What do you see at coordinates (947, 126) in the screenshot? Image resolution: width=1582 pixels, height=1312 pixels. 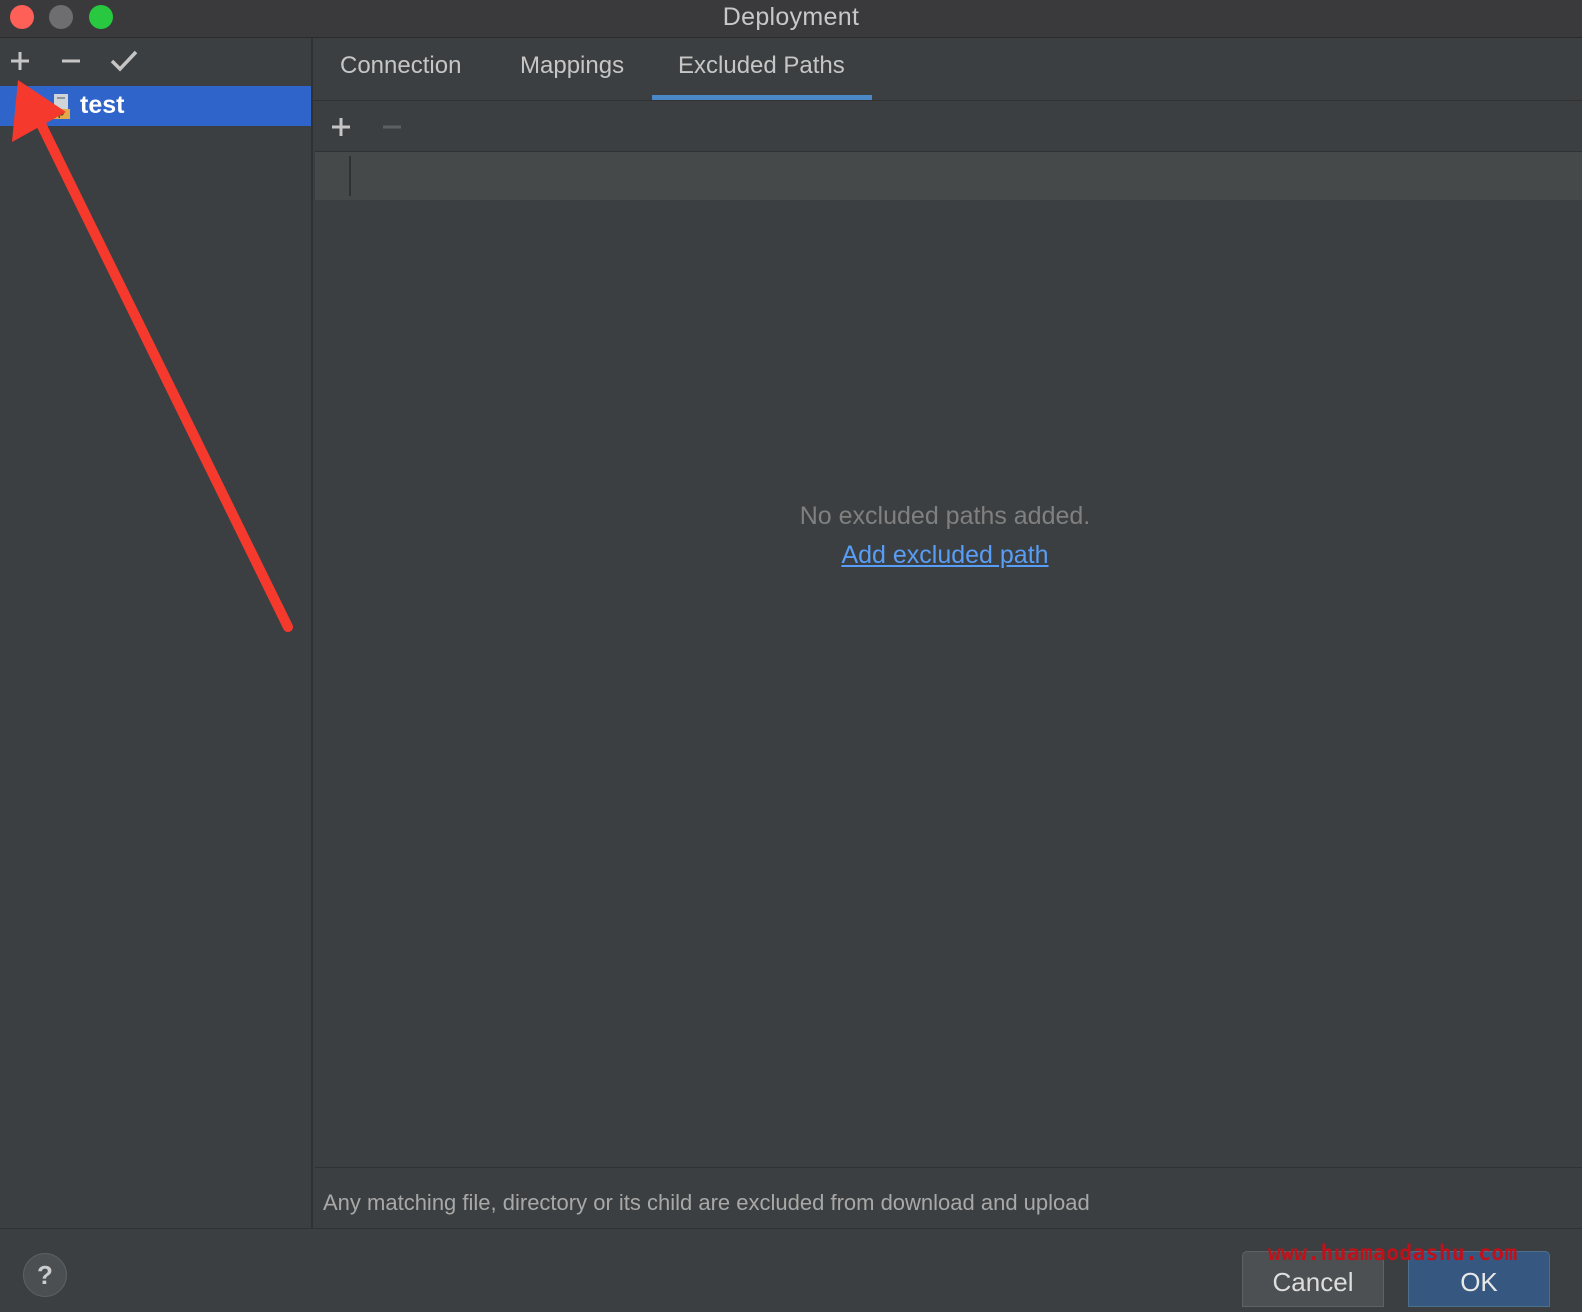 I see `excluded-paths-toolbar` at bounding box center [947, 126].